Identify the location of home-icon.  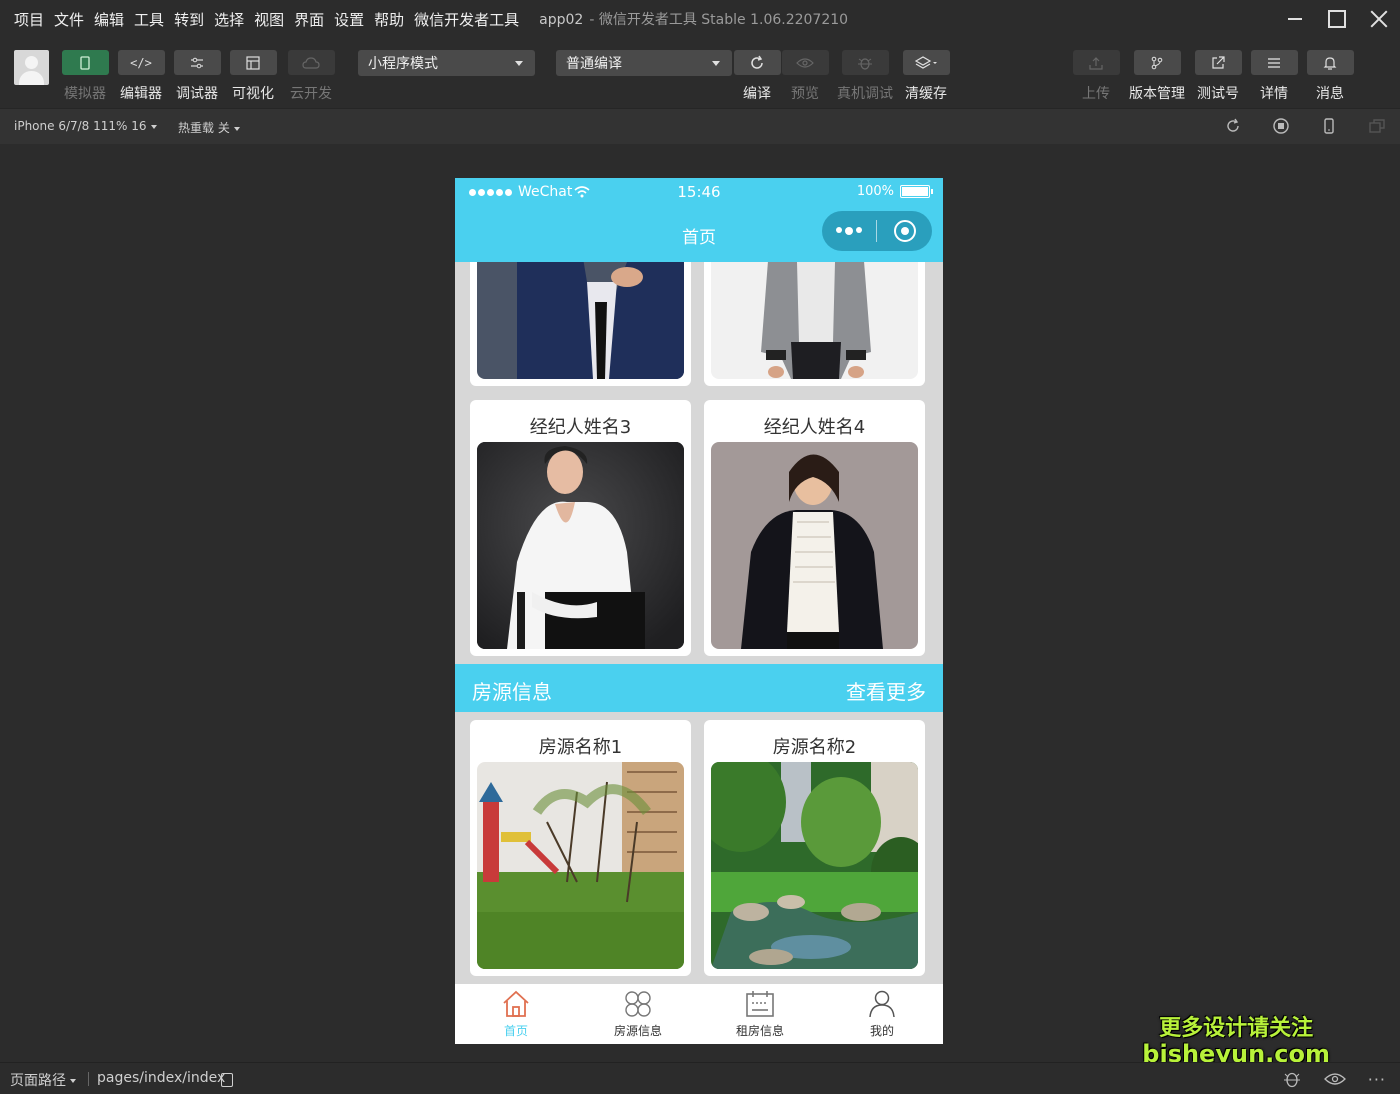
(516, 1003).